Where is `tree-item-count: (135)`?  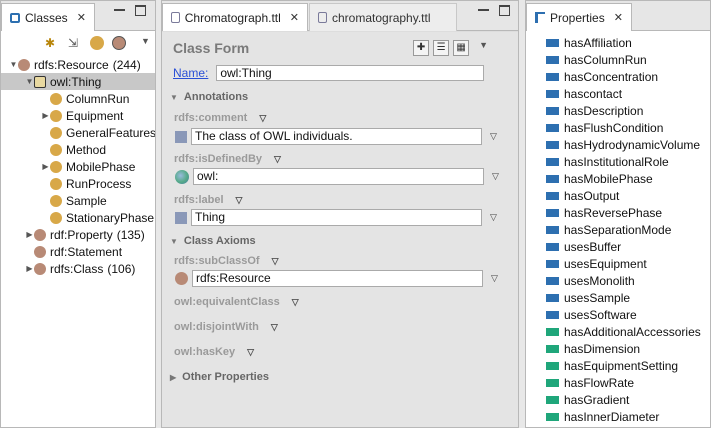
tree-item-count: (135) is located at coordinates (130, 234).